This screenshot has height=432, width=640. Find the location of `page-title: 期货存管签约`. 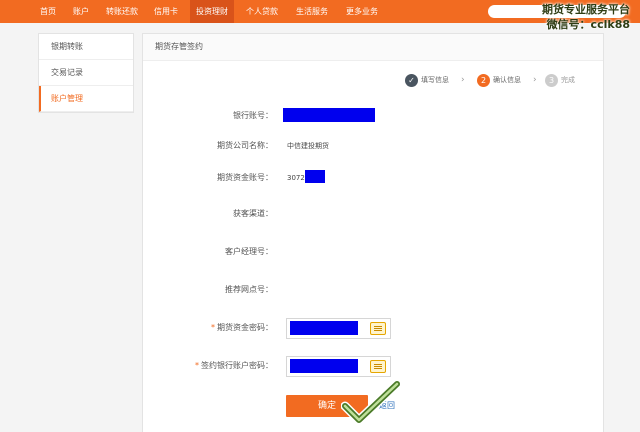

page-title: 期货存管签约 is located at coordinates (373, 47).